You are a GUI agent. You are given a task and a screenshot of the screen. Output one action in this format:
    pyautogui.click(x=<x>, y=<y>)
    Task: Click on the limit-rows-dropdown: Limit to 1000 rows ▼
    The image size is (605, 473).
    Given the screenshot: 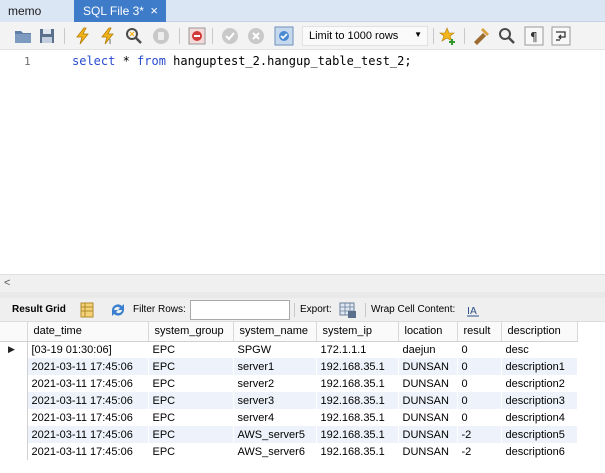 What is the action you would take?
    pyautogui.click(x=365, y=36)
    